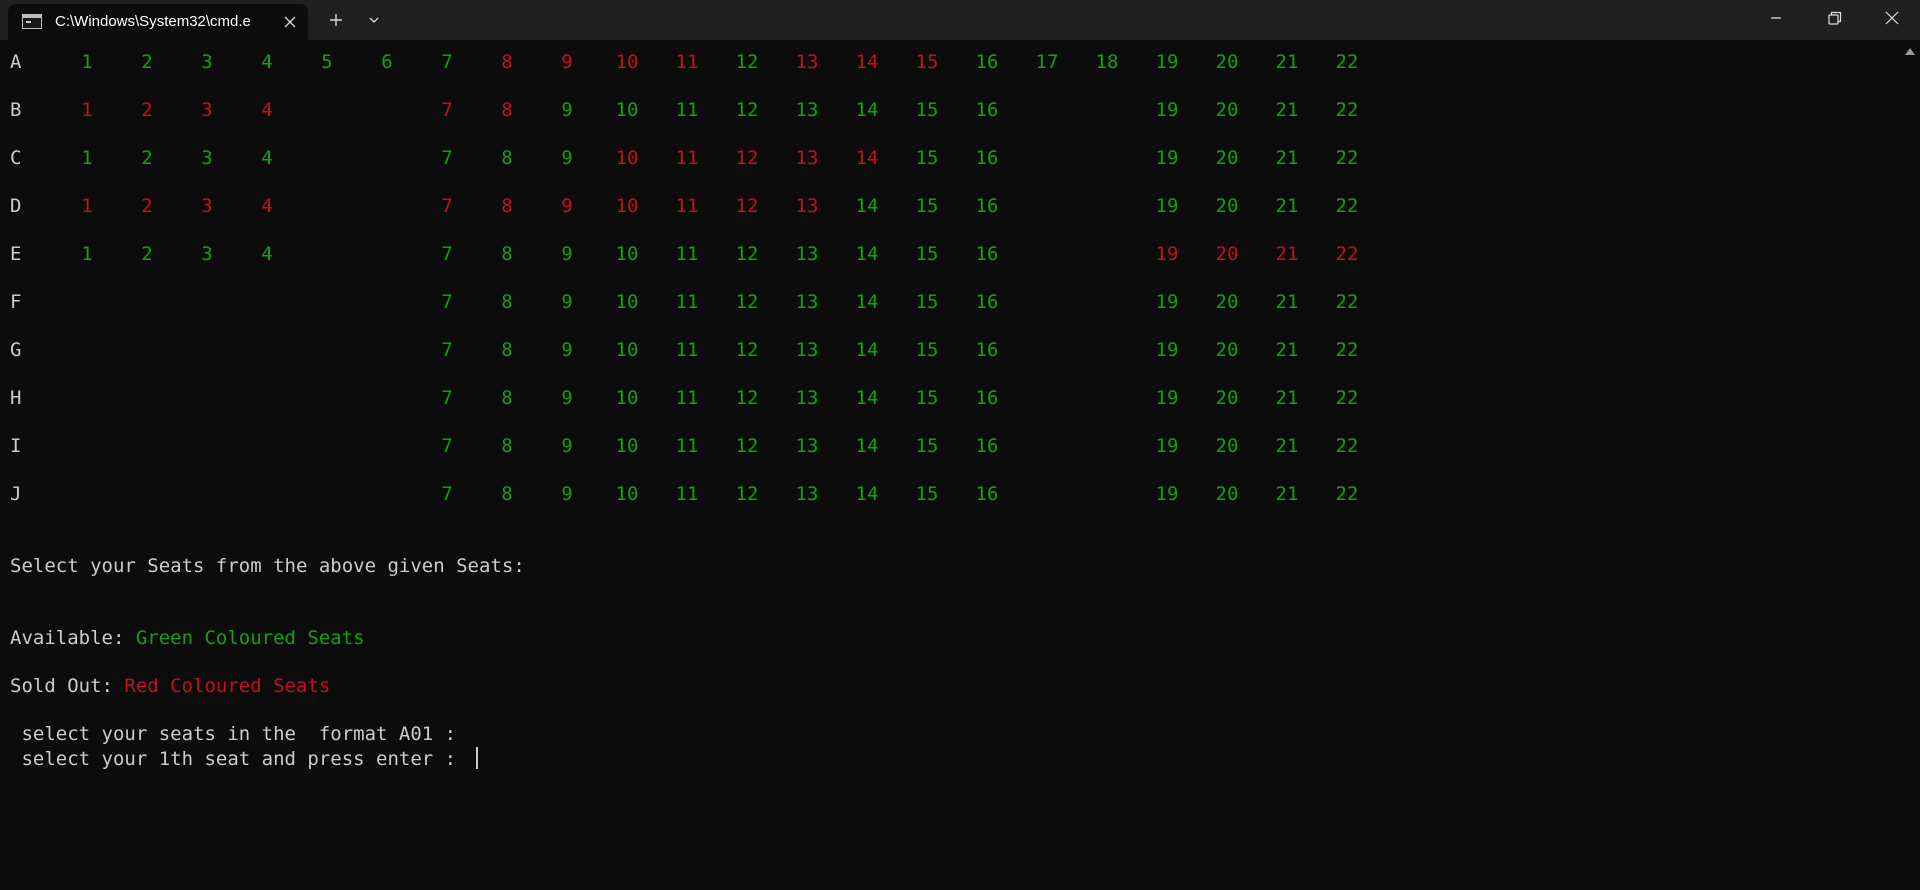 Image resolution: width=1920 pixels, height=890 pixels. What do you see at coordinates (447, 62) in the screenshot?
I see `seat-A-7: 7` at bounding box center [447, 62].